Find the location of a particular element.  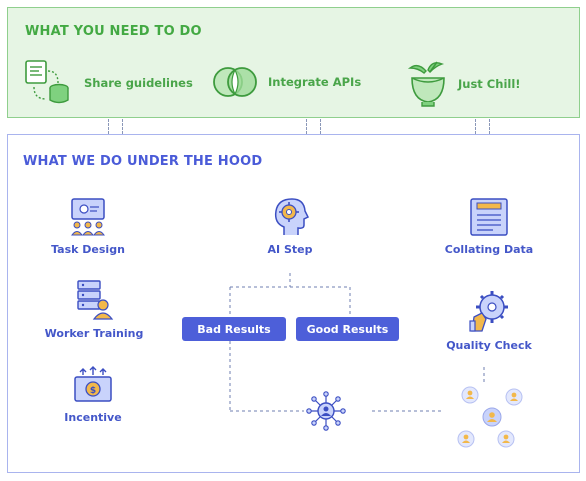

task-design-label: Task Design is located at coordinates (88, 249).